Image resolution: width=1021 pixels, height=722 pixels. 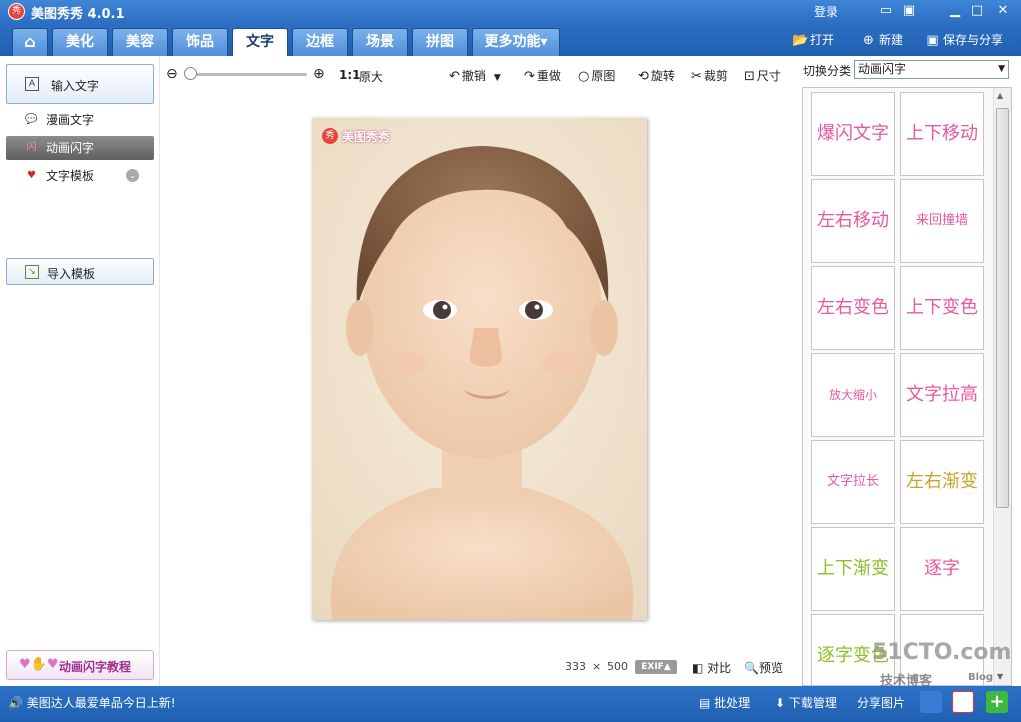 What do you see at coordinates (942, 482) in the screenshot?
I see `effect-tile: 左右渐变` at bounding box center [942, 482].